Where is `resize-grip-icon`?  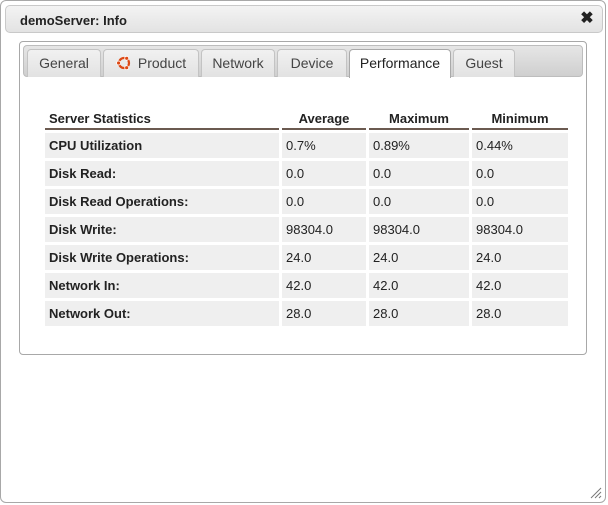
resize-grip-icon is located at coordinates (596, 493).